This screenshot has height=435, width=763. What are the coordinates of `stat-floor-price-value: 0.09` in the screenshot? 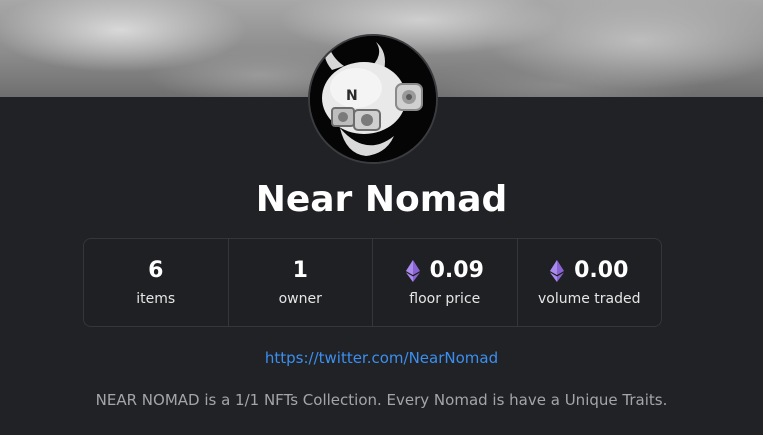 It's located at (444, 271).